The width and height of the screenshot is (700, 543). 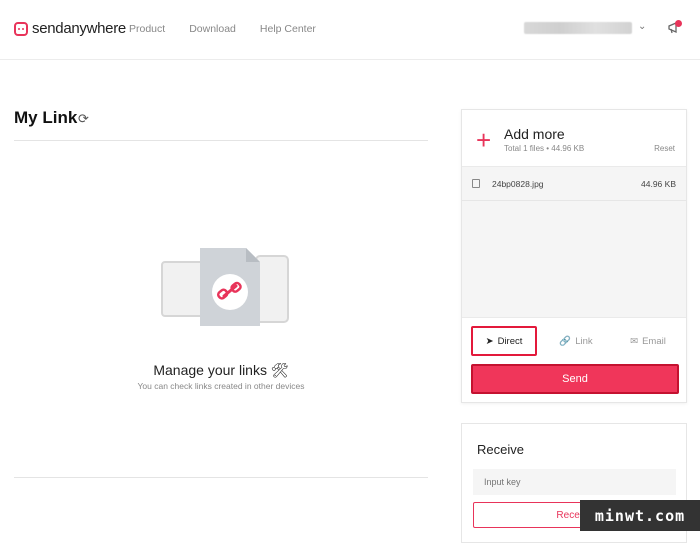 What do you see at coordinates (664, 148) in the screenshot?
I see `reset-button: Reset` at bounding box center [664, 148].